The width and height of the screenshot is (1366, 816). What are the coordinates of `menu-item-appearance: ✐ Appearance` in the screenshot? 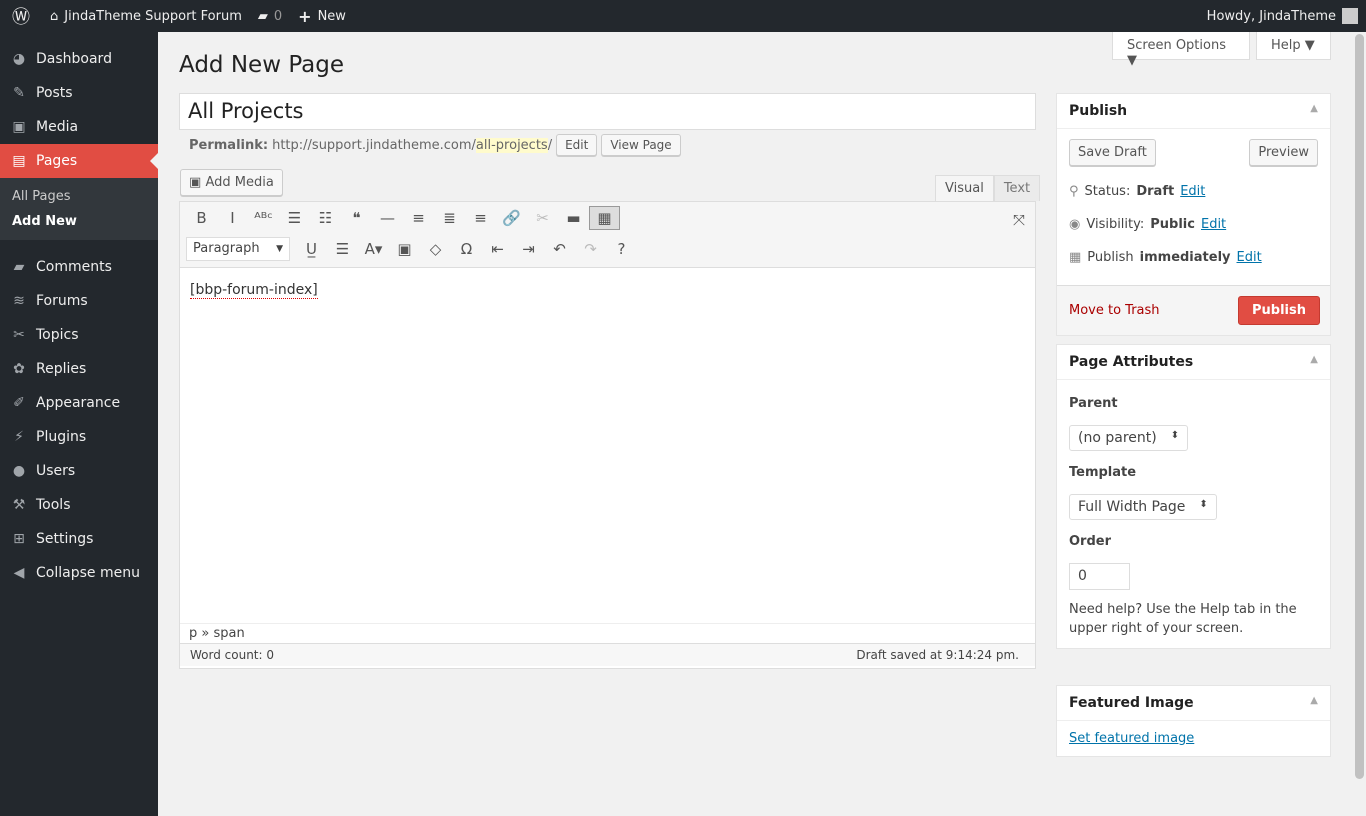 It's located at (79, 403).